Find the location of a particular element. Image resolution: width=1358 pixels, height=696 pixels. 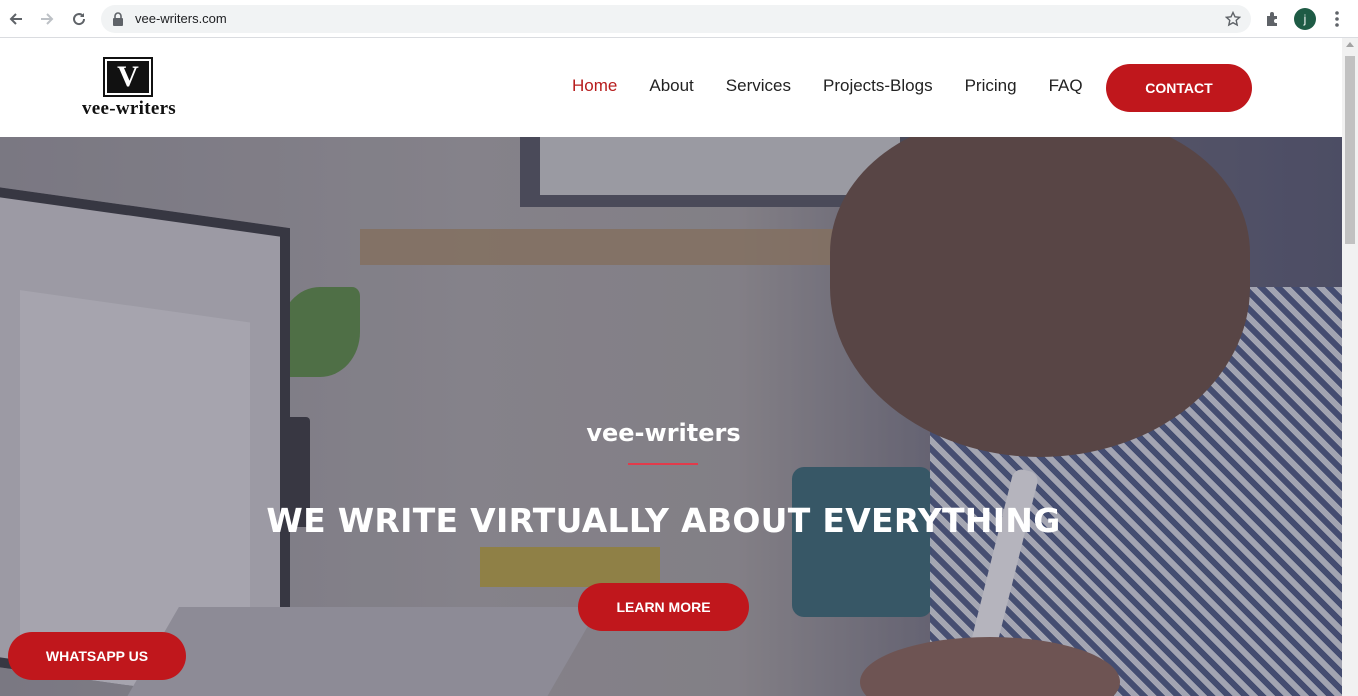

url-text: vee-writers.com is located at coordinates (181, 18).